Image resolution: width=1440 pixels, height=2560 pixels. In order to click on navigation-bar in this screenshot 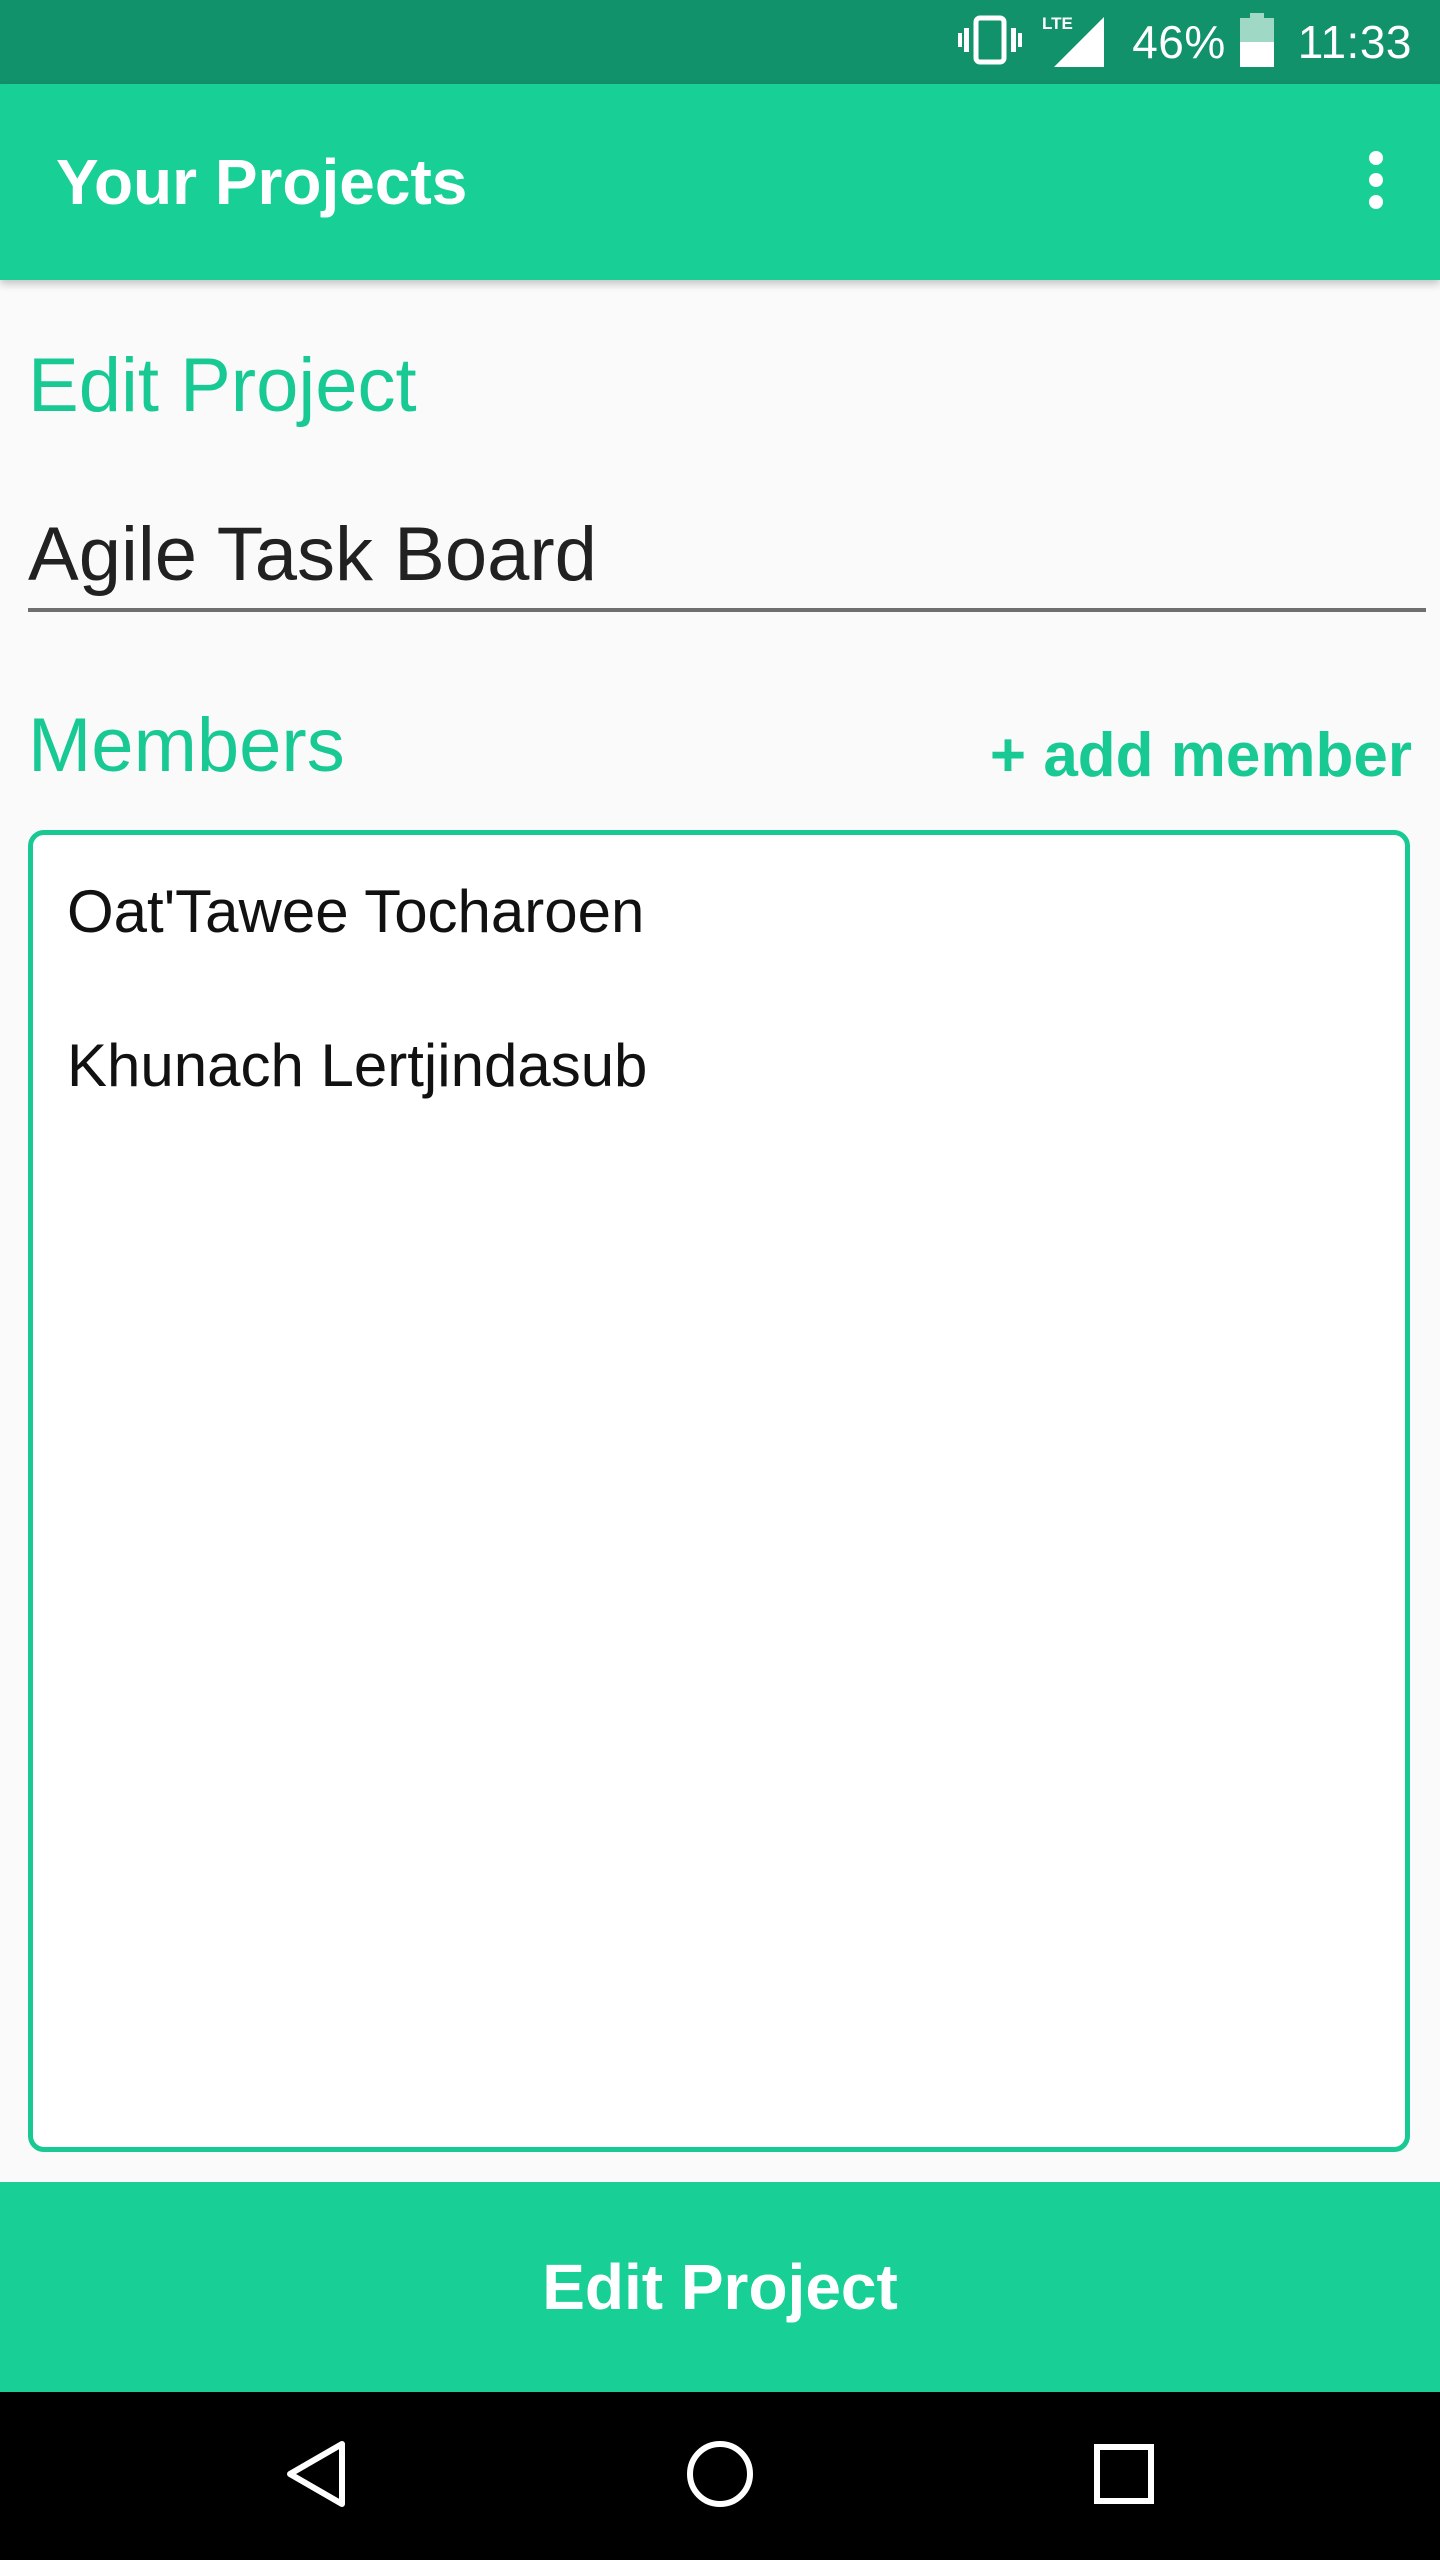, I will do `click(720, 2476)`.